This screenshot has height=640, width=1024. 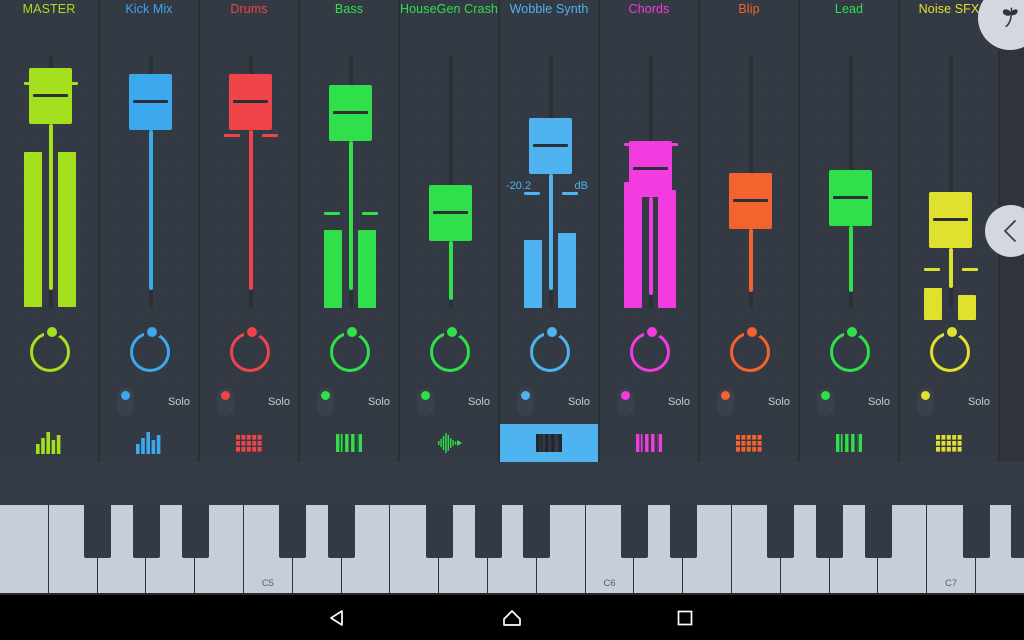 I want to click on back-triangle-icon, so click(x=336, y=617).